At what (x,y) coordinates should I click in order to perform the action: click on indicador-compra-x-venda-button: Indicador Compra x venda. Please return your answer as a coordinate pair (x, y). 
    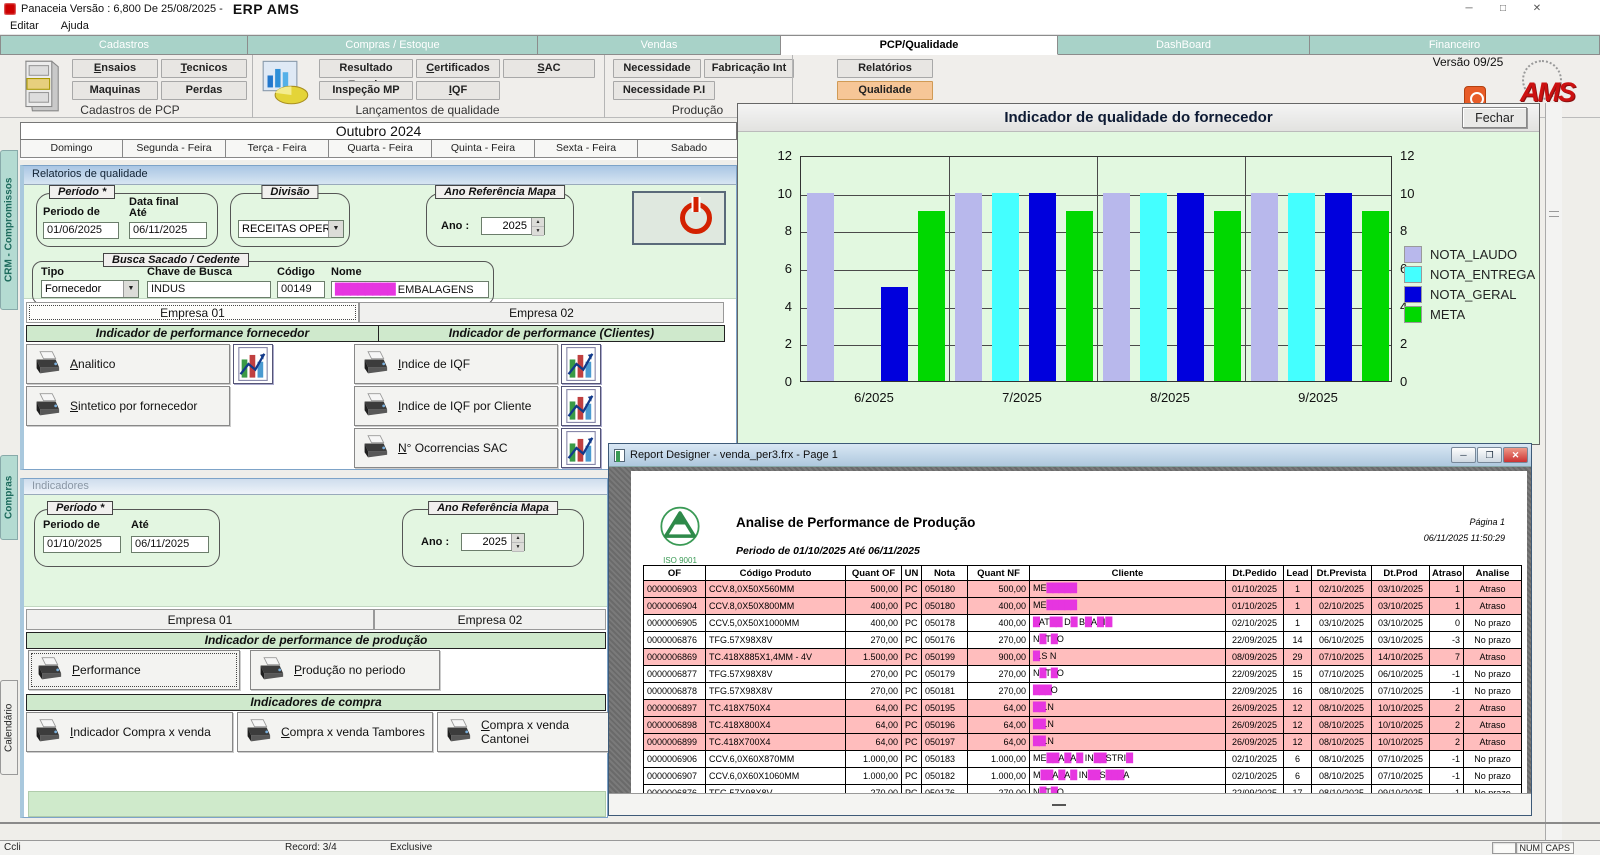
    Looking at the image, I should click on (129, 732).